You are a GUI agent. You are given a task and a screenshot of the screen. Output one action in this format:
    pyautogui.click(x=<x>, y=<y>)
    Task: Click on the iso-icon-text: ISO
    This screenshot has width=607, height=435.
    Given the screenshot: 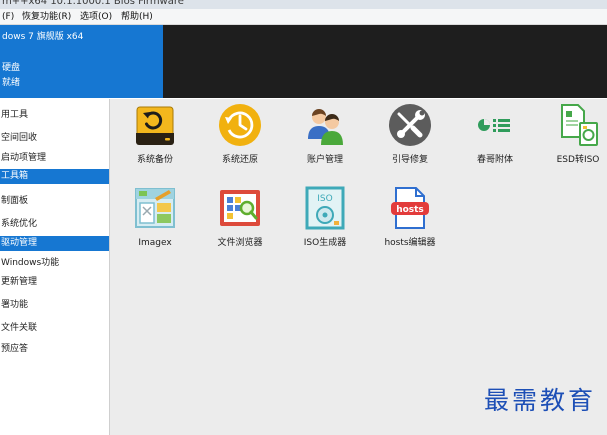 What is the action you would take?
    pyautogui.click(x=324, y=199)
    